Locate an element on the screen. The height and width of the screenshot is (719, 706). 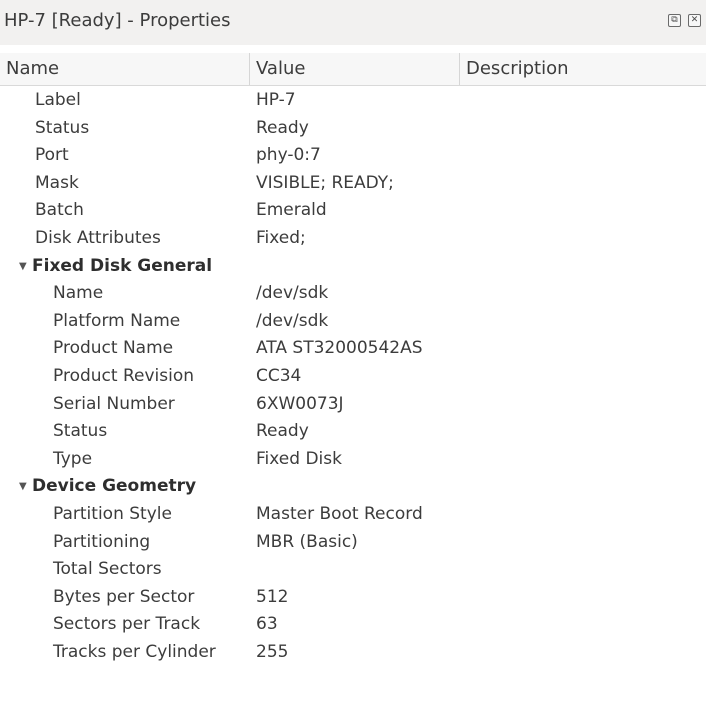
property-value: Emerald is located at coordinates (291, 210).